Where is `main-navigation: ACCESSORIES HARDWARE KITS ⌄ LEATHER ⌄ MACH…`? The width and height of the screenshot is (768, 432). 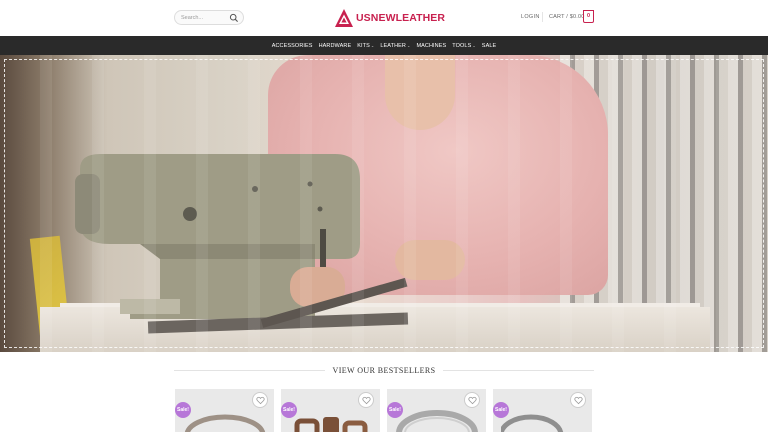 main-navigation: ACCESSORIES HARDWARE KITS ⌄ LEATHER ⌄ MACH… is located at coordinates (384, 45).